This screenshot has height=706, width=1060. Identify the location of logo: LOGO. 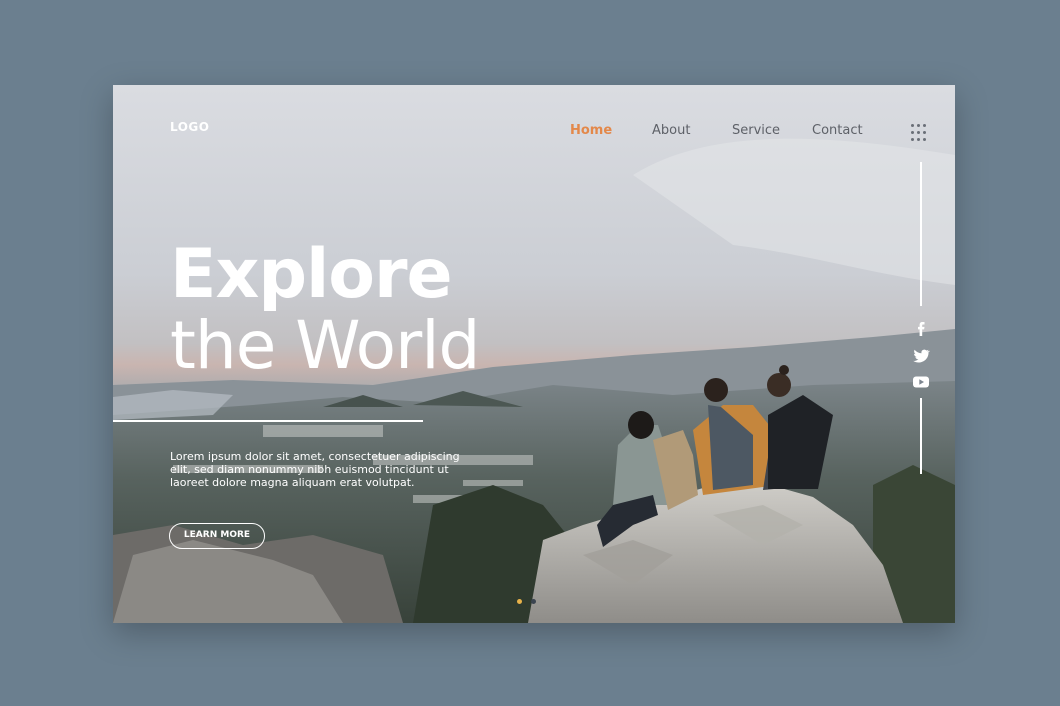
(189, 127).